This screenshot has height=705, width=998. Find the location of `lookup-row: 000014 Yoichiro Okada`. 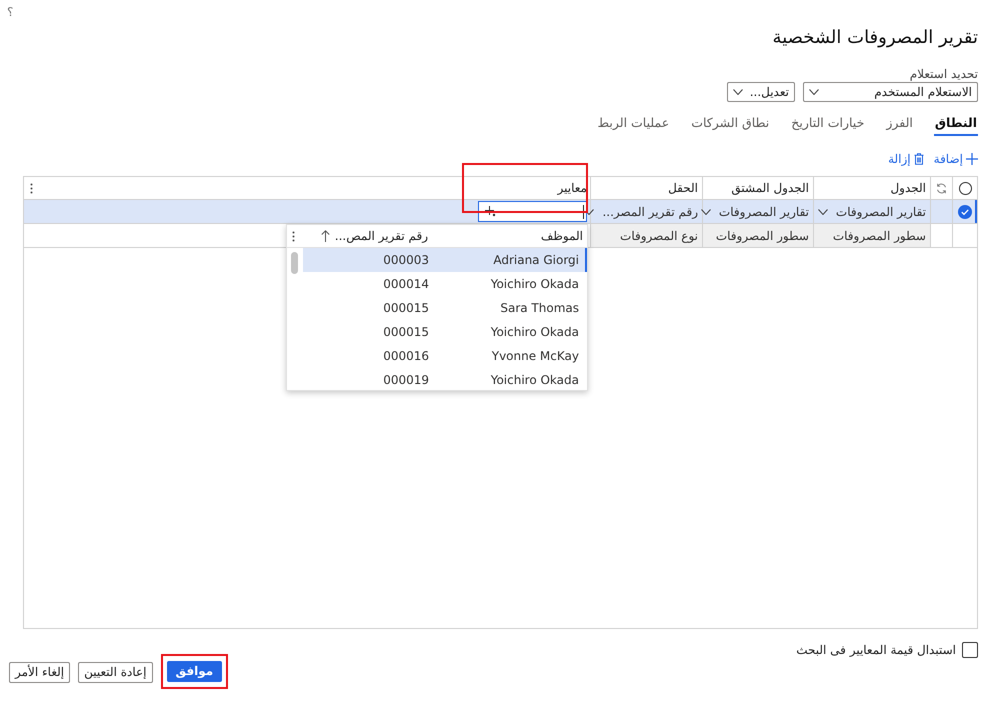

lookup-row: 000014 Yoichiro Okada is located at coordinates (445, 284).